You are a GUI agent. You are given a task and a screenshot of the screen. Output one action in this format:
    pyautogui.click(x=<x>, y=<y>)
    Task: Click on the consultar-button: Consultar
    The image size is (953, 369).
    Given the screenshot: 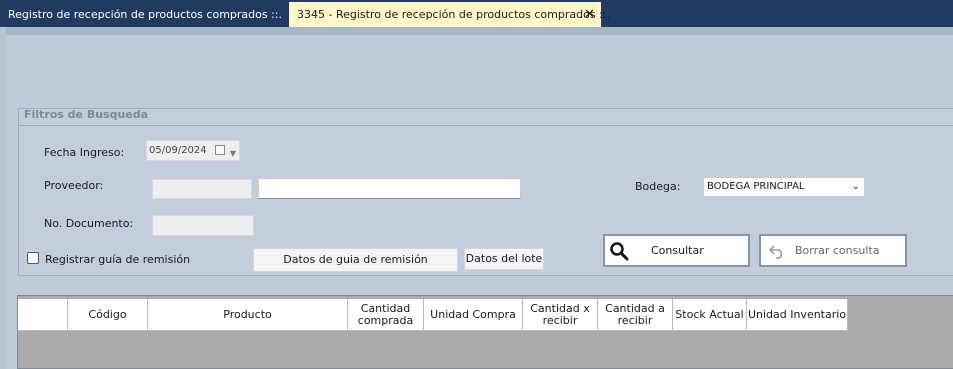 What is the action you would take?
    pyautogui.click(x=676, y=250)
    